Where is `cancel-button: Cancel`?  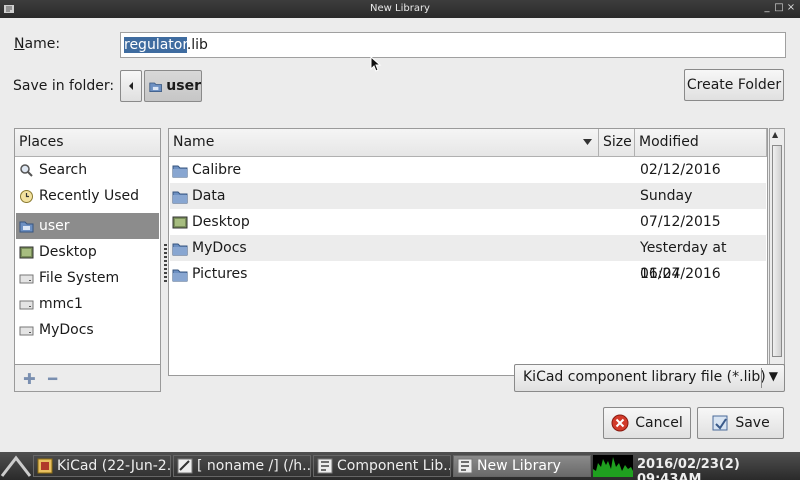
cancel-button: Cancel is located at coordinates (647, 423).